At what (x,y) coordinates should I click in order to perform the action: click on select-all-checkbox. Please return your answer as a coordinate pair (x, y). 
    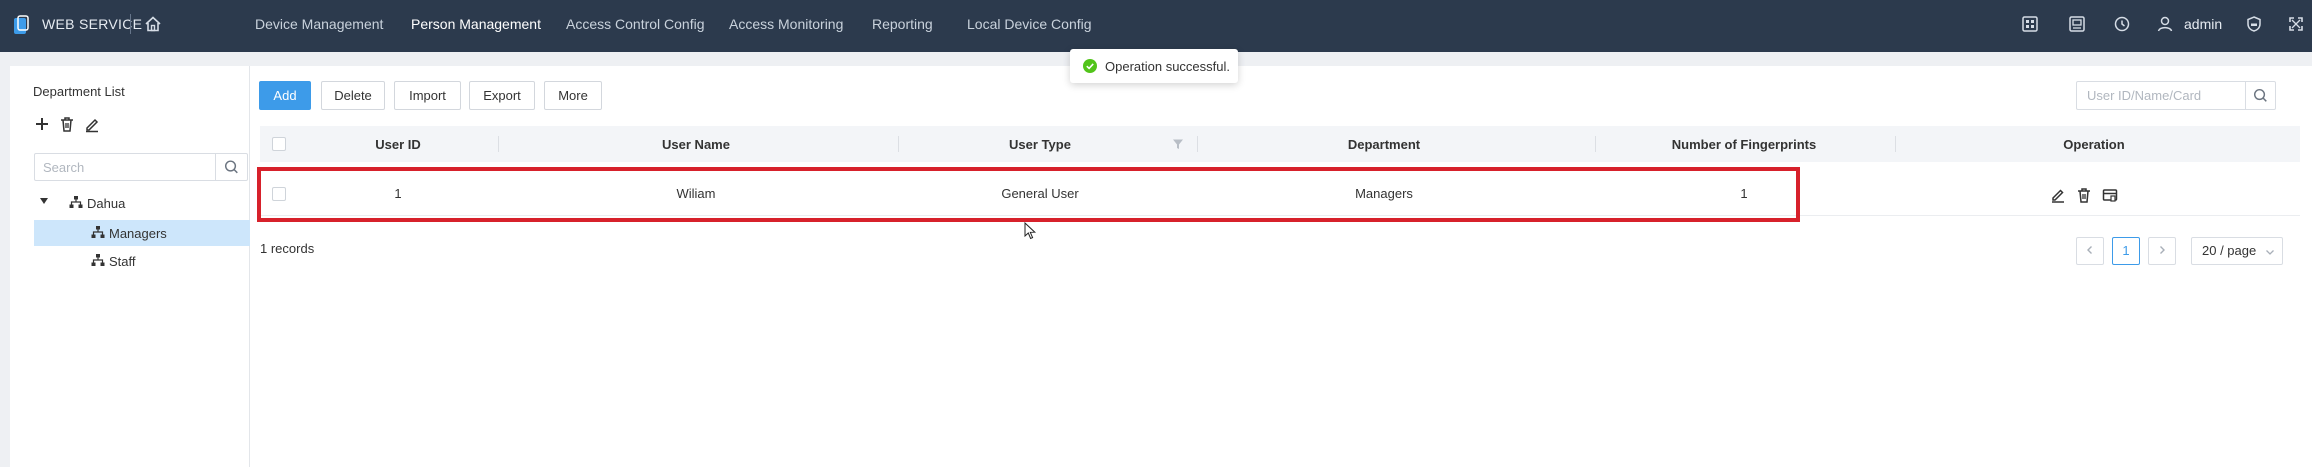
    Looking at the image, I should click on (279, 144).